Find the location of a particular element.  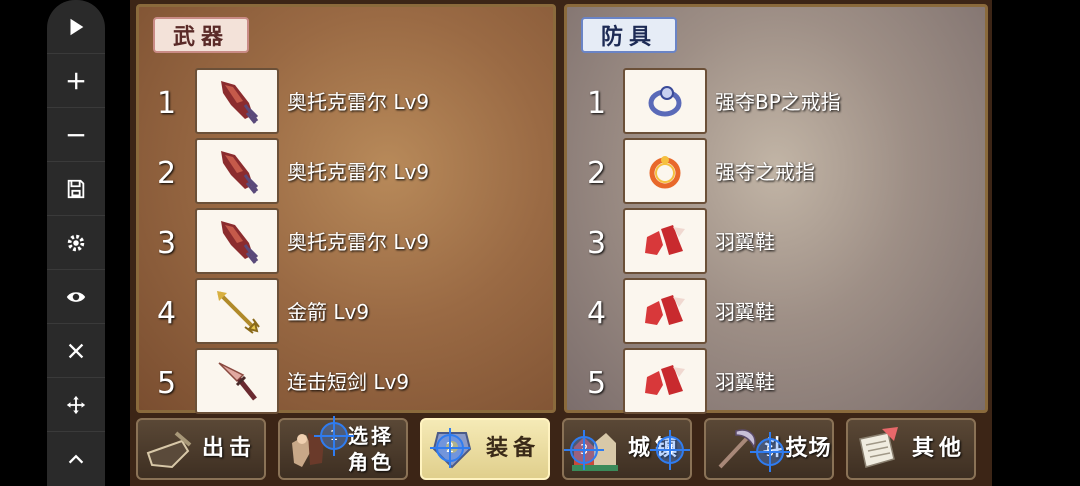

zoom-out-button is located at coordinates (76, 135).